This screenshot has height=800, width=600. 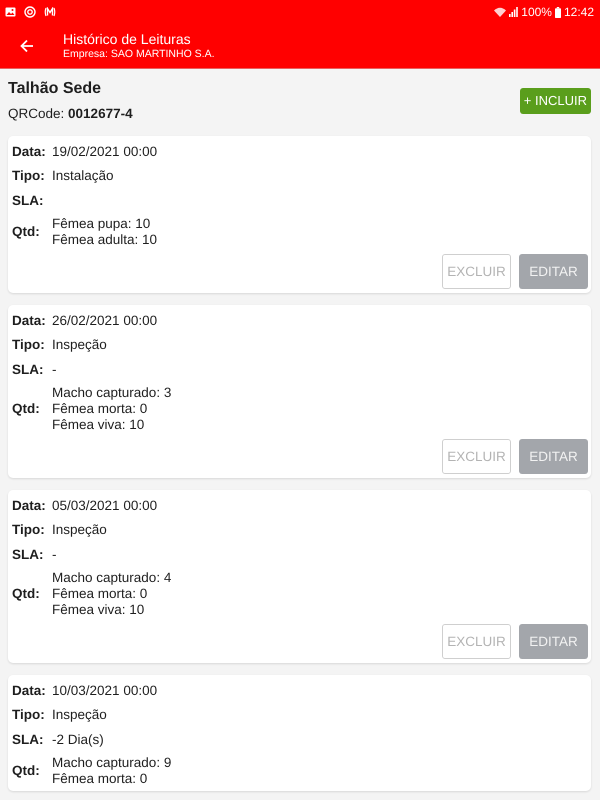 What do you see at coordinates (105, 690) in the screenshot?
I see `field-value: 10/03/2021 00:00` at bounding box center [105, 690].